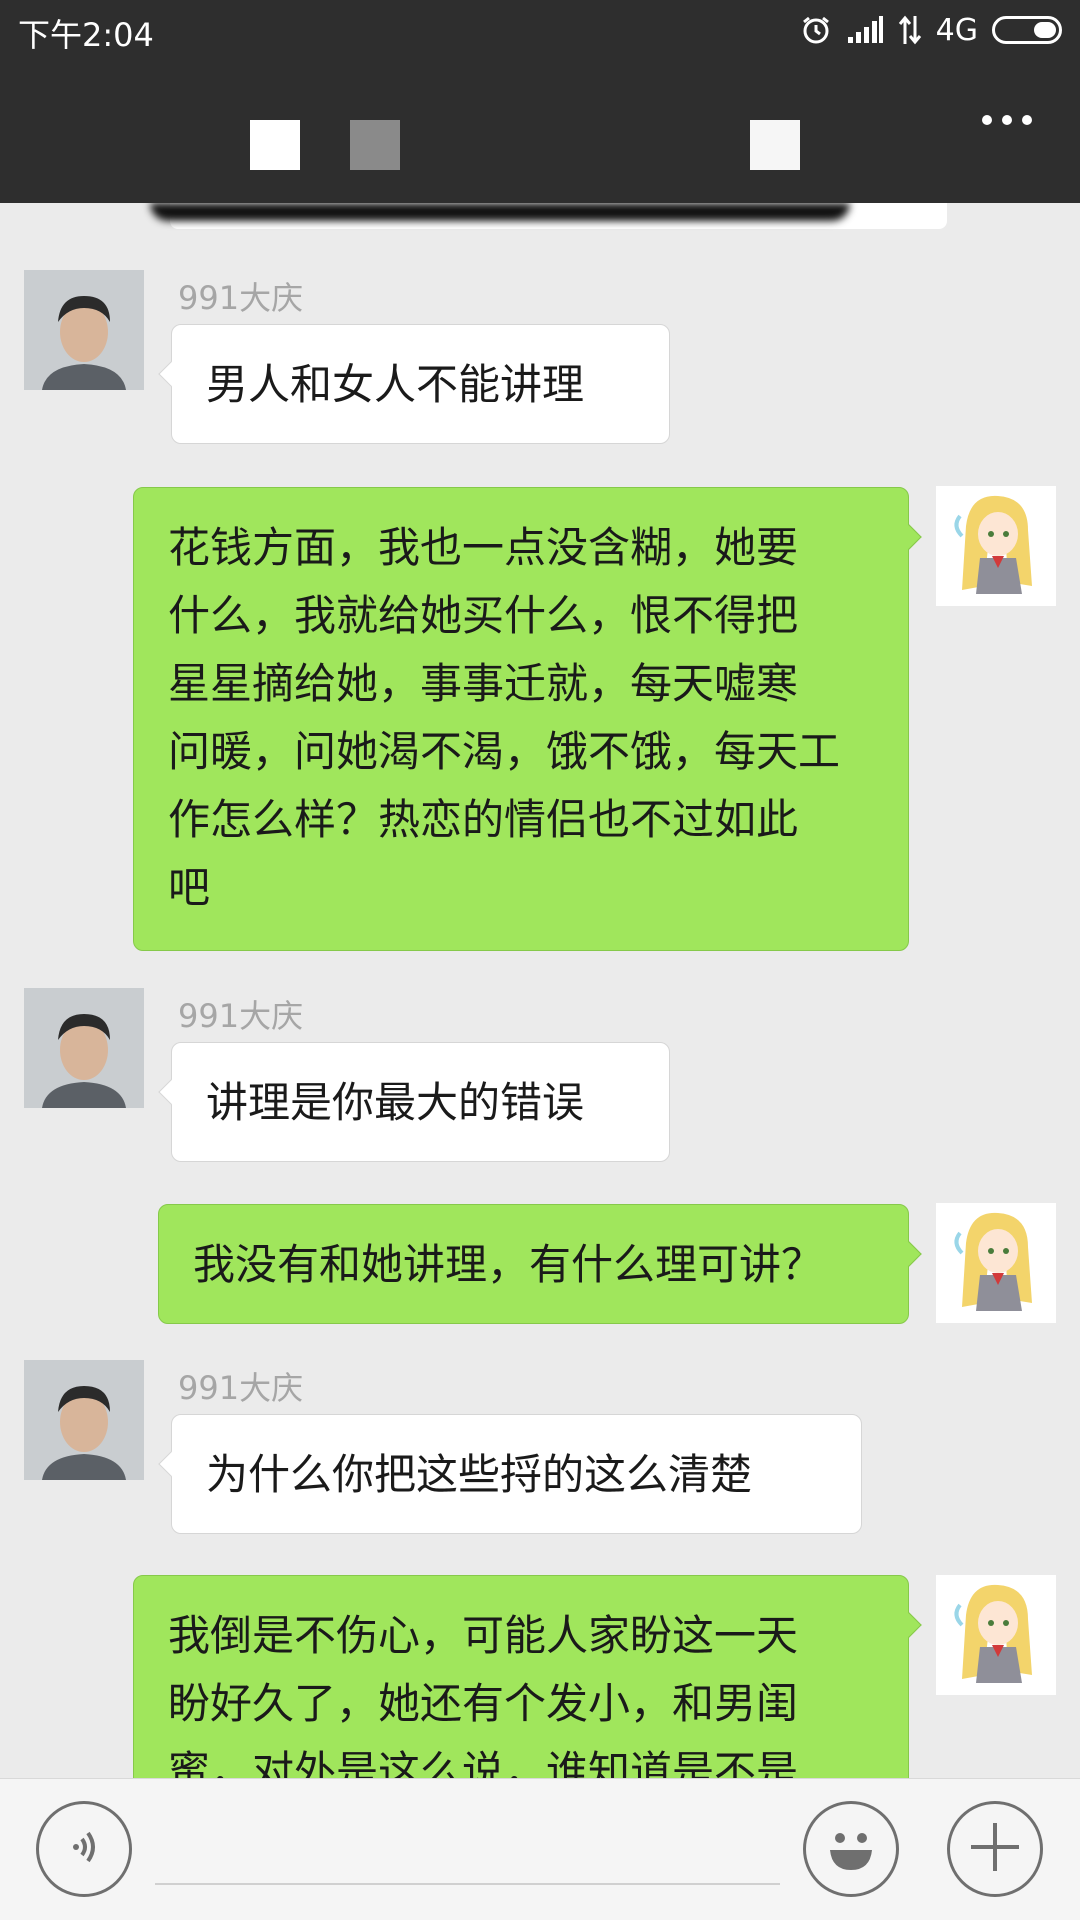 Image resolution: width=1080 pixels, height=1920 pixels. What do you see at coordinates (483, 683) in the screenshot?
I see `message-line: 星星摘给她，事事迁就，每天嘘寒` at bounding box center [483, 683].